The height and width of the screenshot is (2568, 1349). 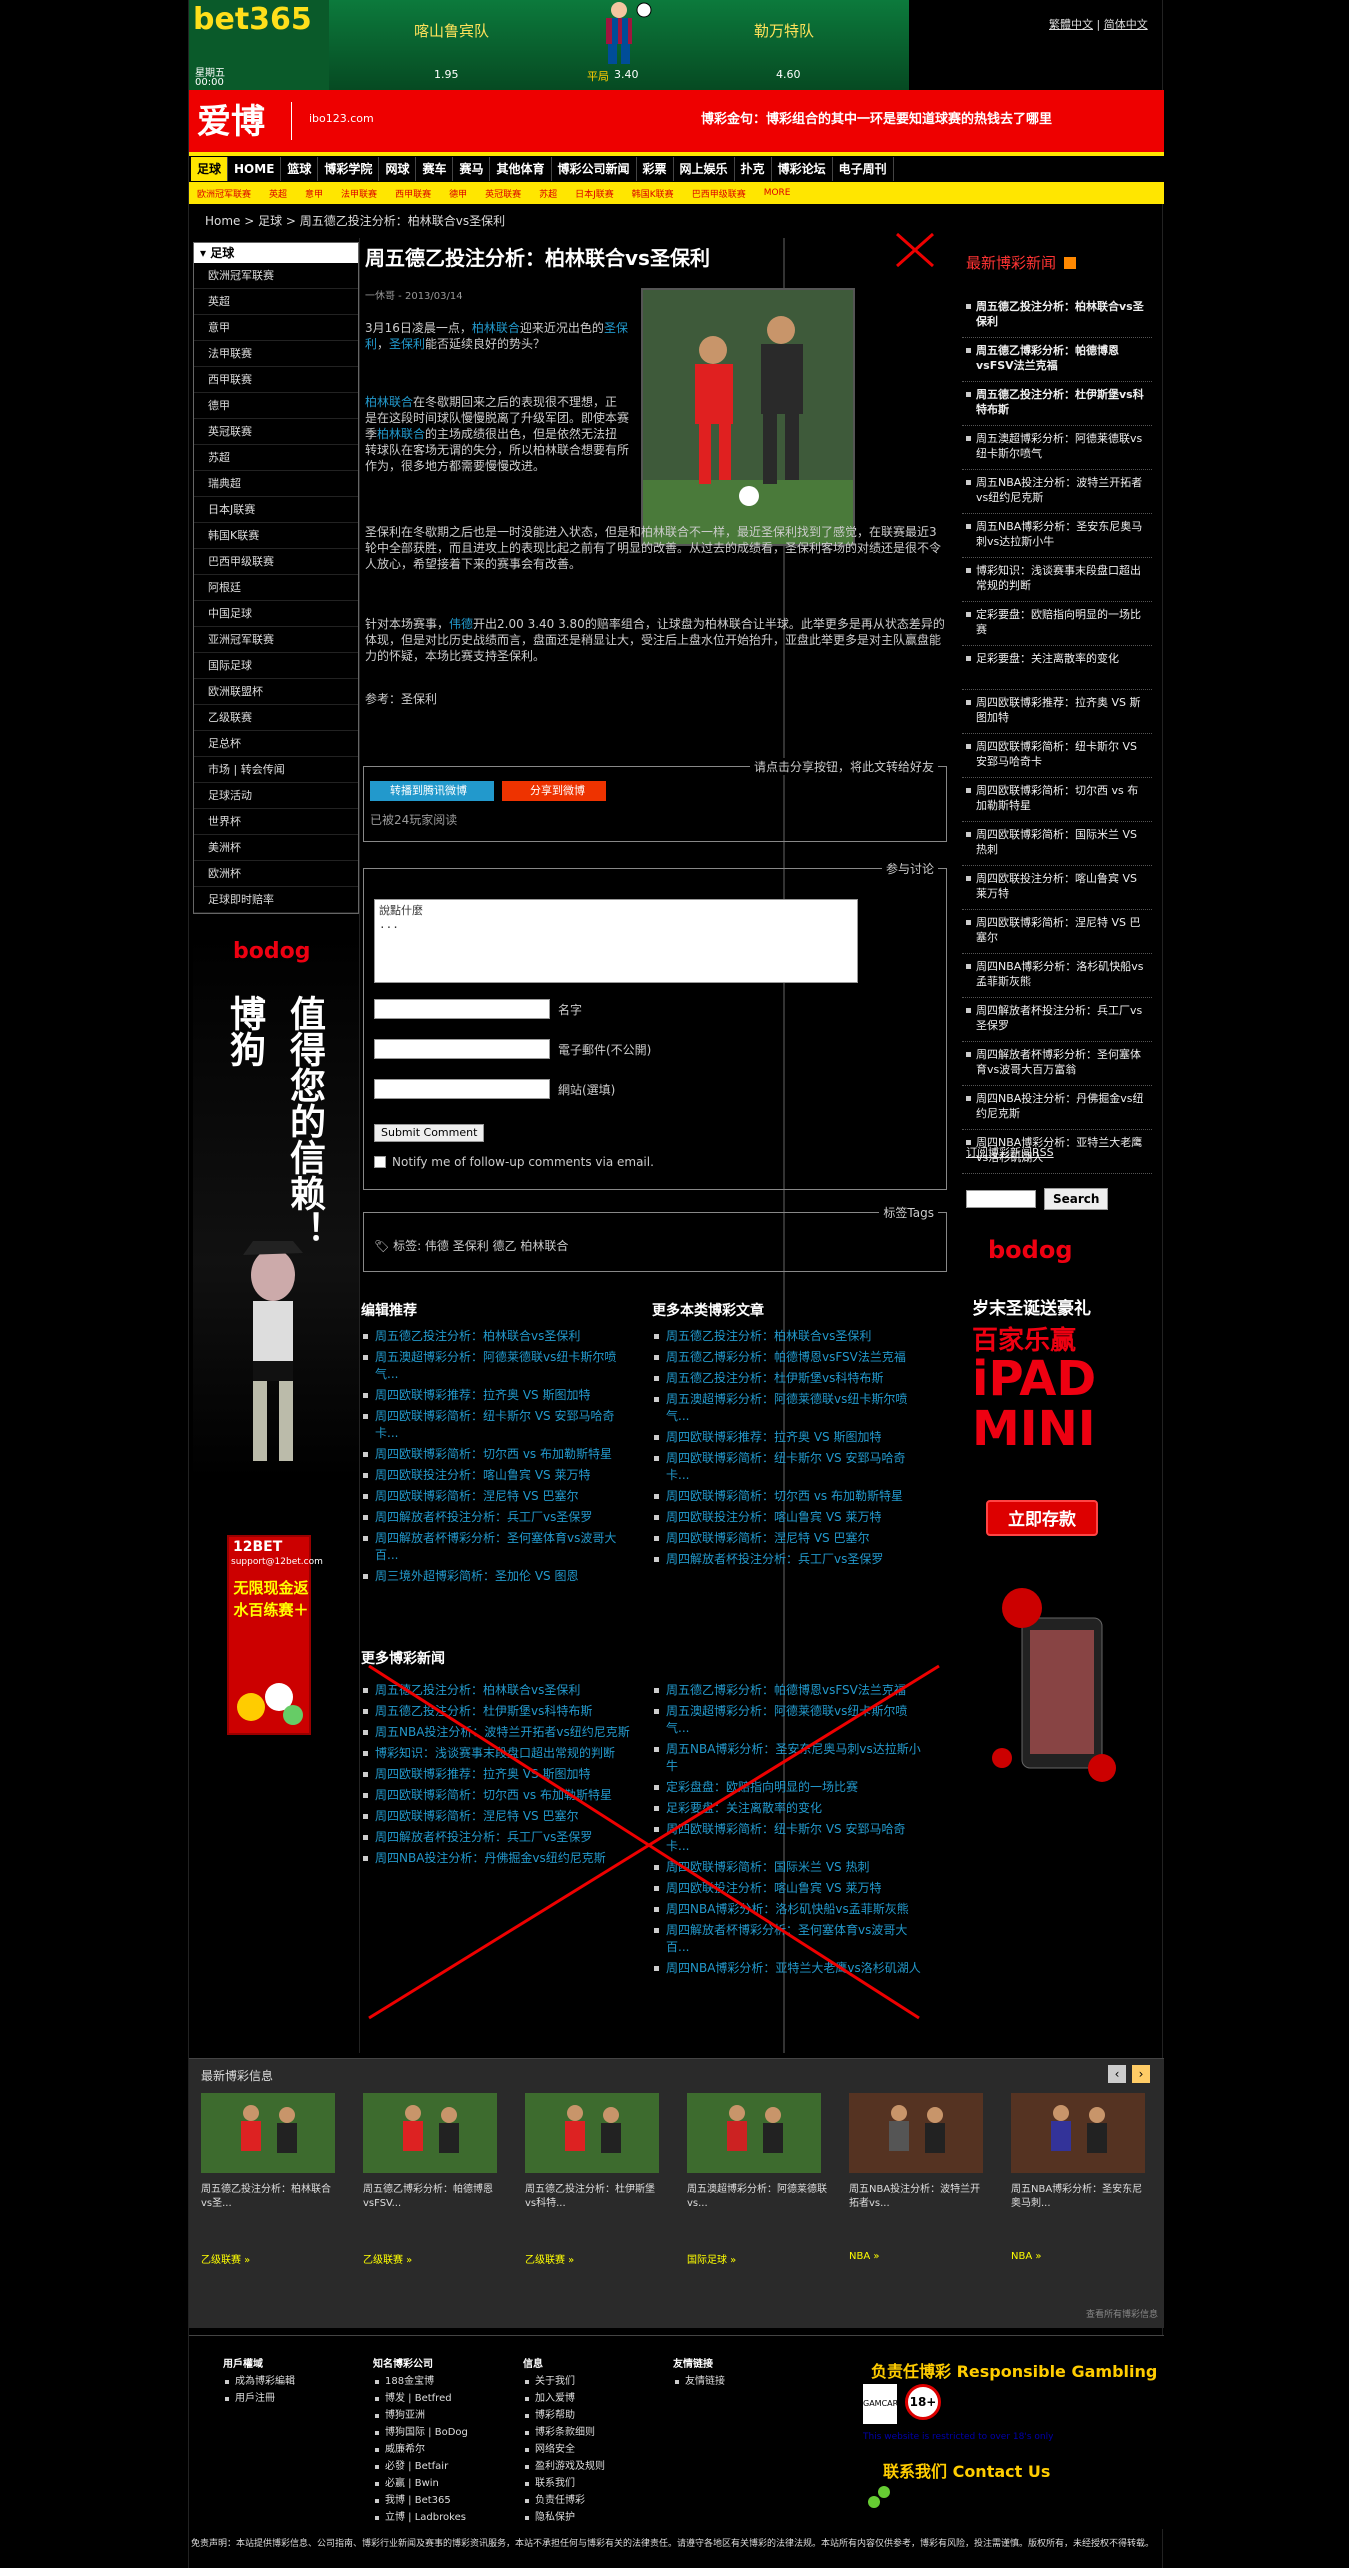 I want to click on editor-pick-link: 周四欧联博彩推荐：拉齐奥 VS 斯图加特, so click(x=499, y=1395).